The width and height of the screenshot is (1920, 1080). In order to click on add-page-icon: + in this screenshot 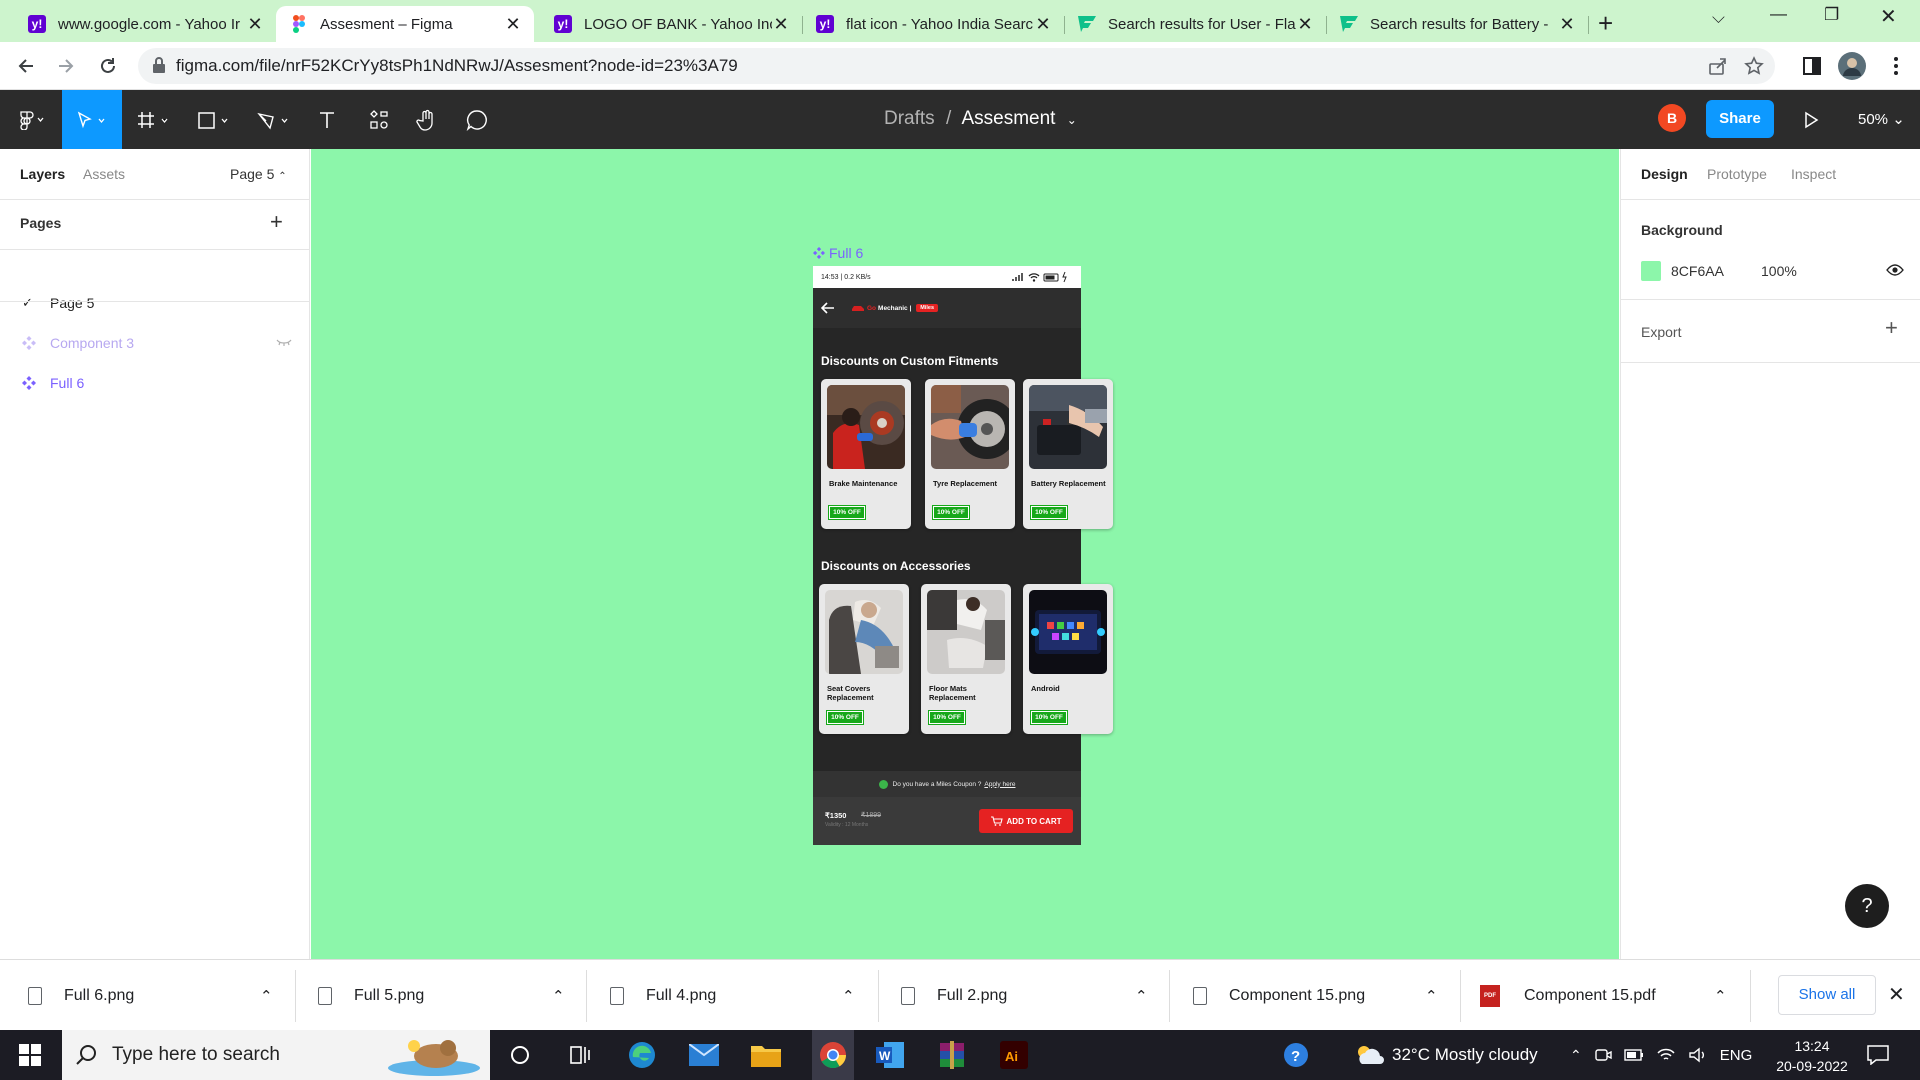, I will do `click(276, 222)`.